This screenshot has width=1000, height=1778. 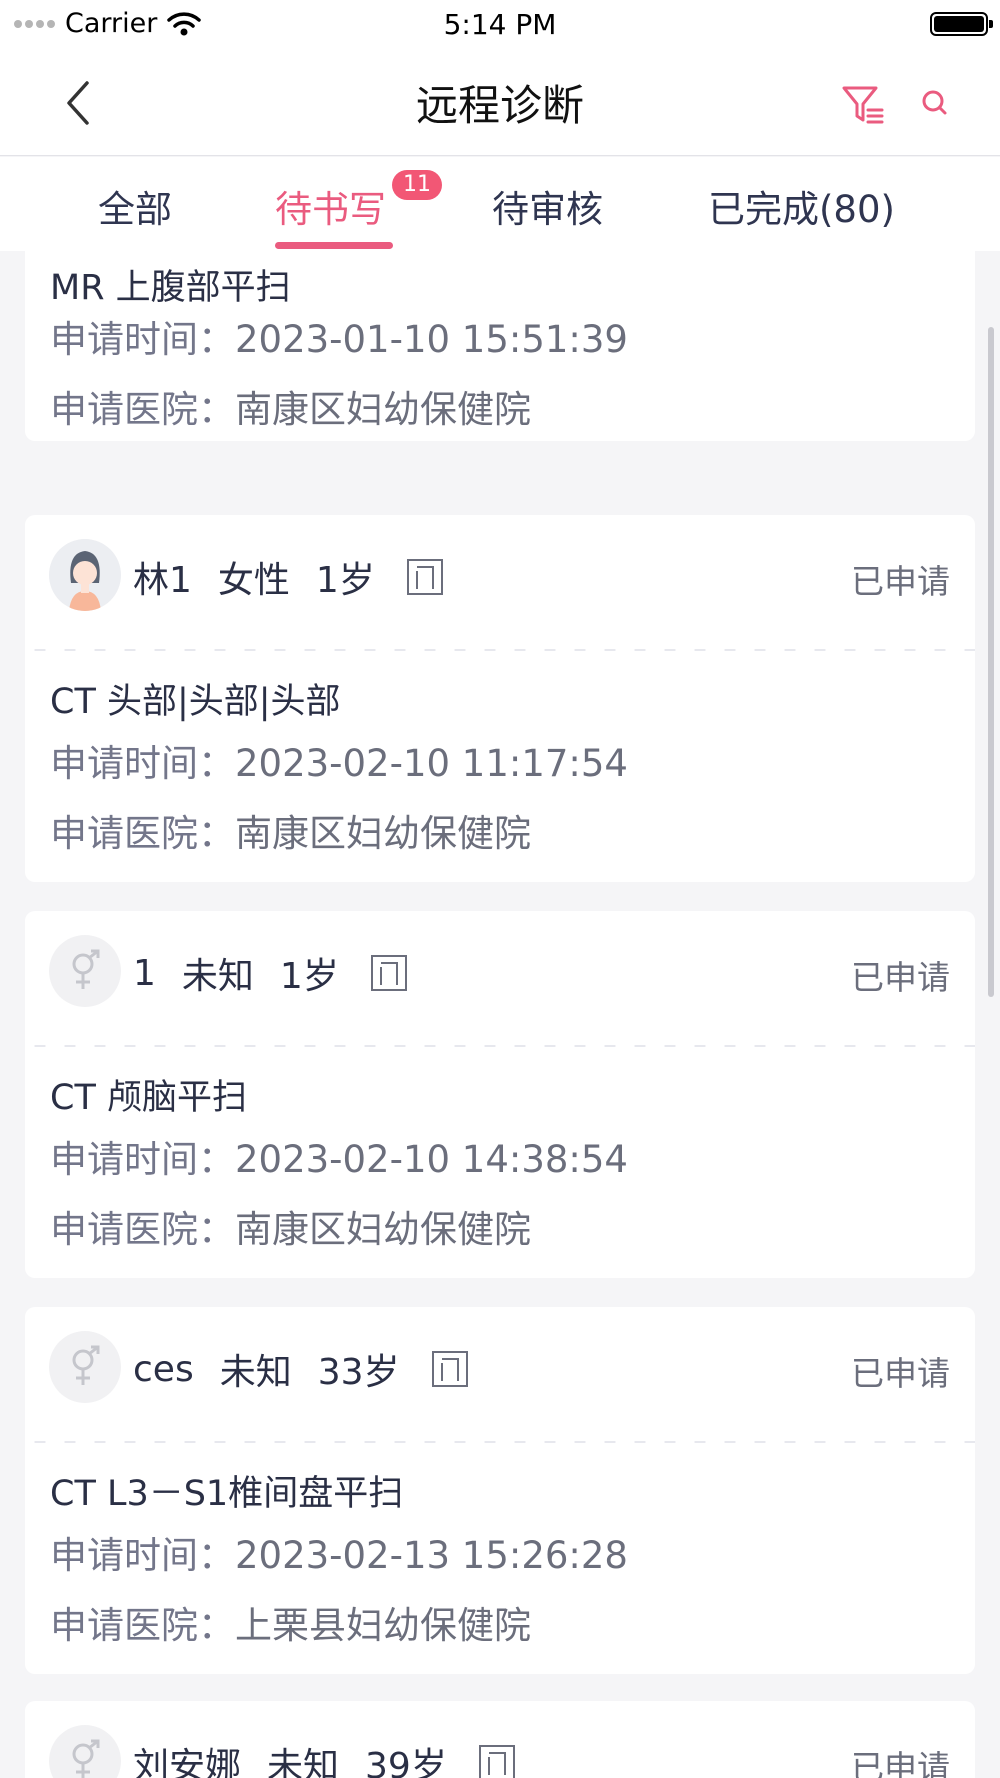 What do you see at coordinates (339, 1159) in the screenshot?
I see `apply-time: 申请时间：2023-02-10 14:38:54` at bounding box center [339, 1159].